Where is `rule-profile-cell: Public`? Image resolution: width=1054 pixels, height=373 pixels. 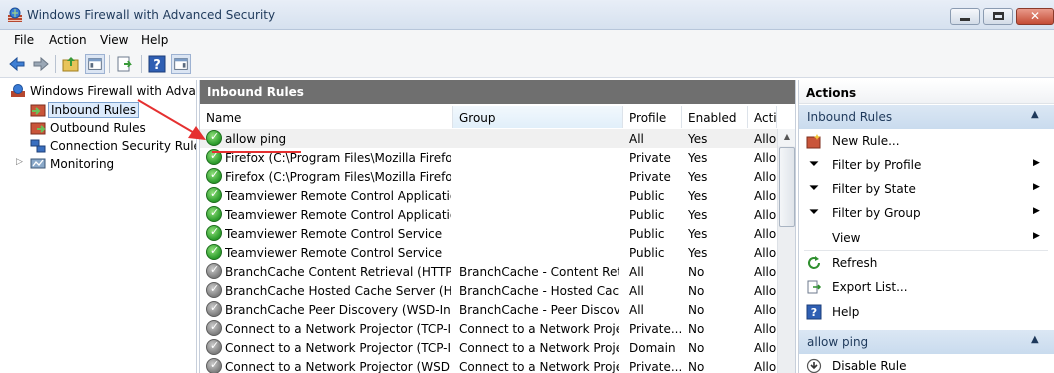
rule-profile-cell: Public is located at coordinates (647, 253).